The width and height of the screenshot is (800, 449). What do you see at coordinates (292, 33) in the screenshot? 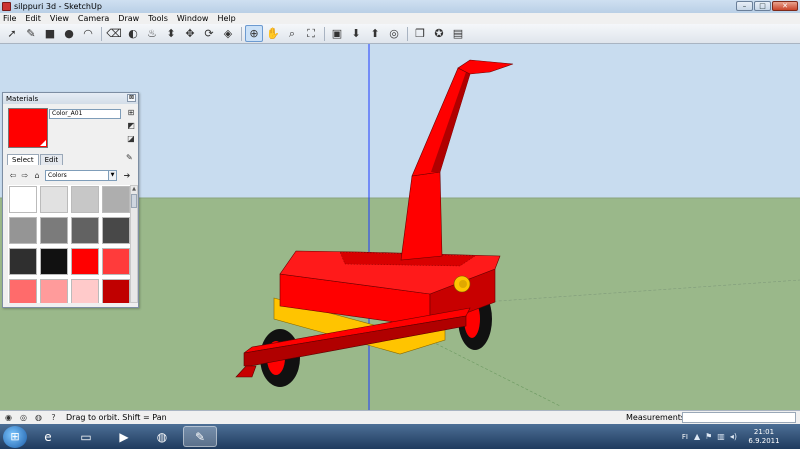
I see `zoom-icon: ⌕` at bounding box center [292, 33].